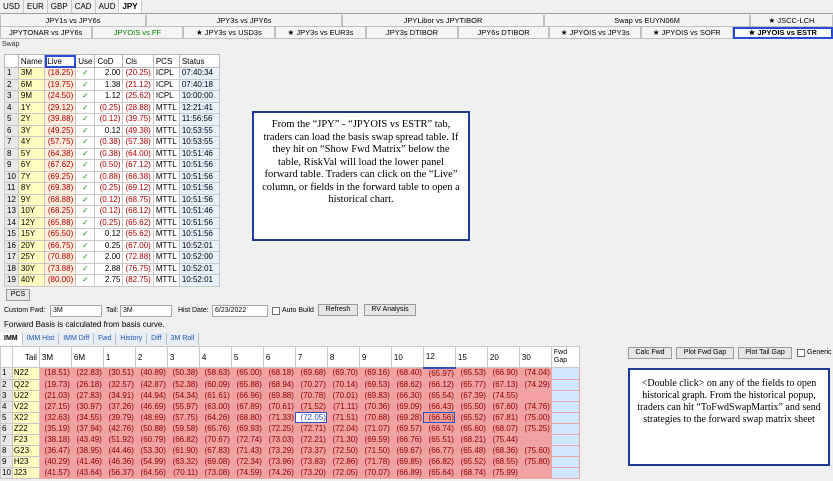 The image size is (833, 481). What do you see at coordinates (343, 450) in the screenshot?
I see `fwd-cell: (72.50)` at bounding box center [343, 450].